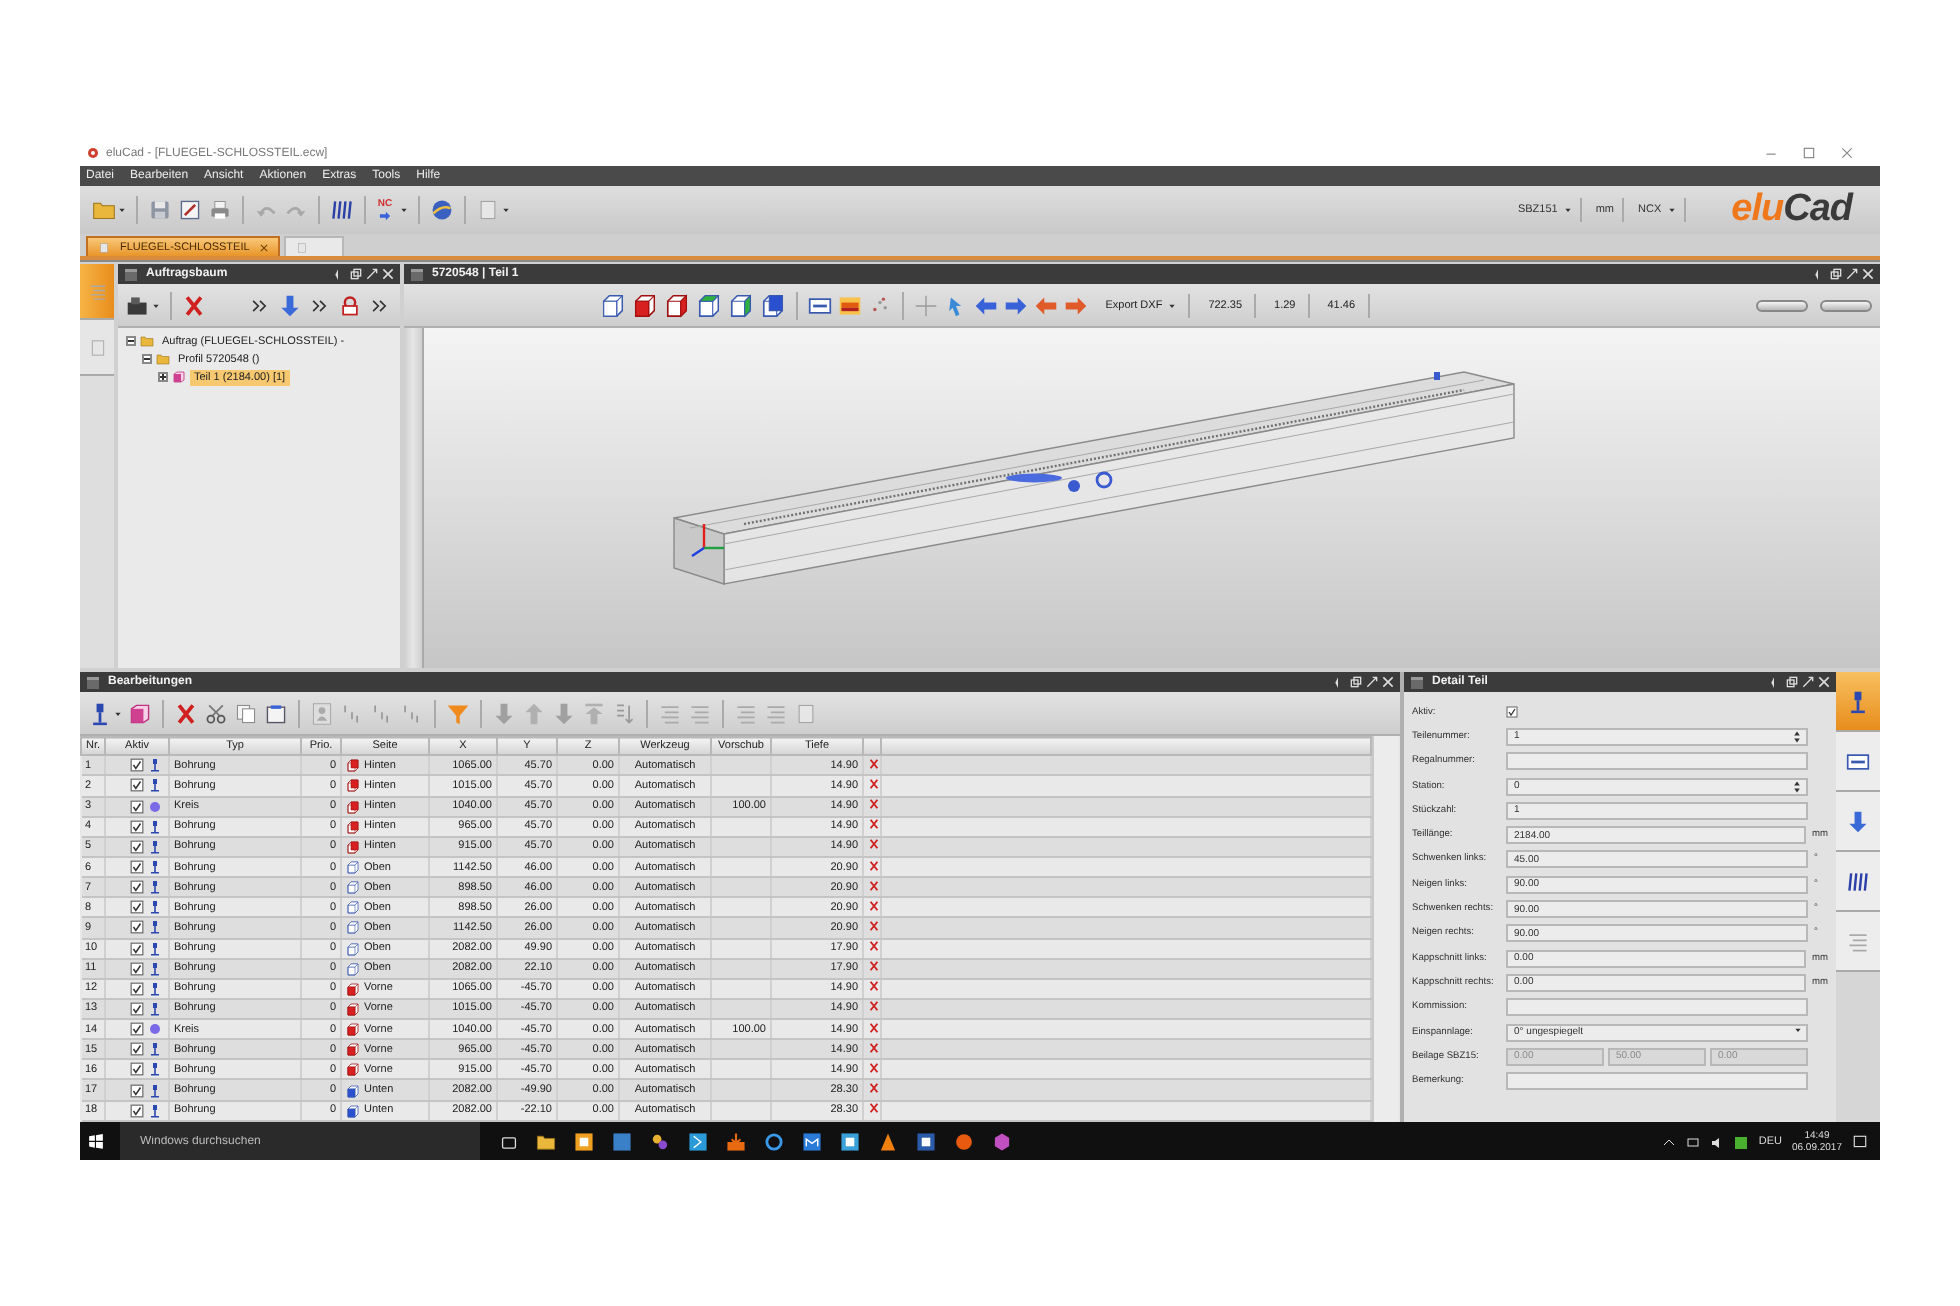  What do you see at coordinates (276, 713) in the screenshot?
I see `clipboard-icon` at bounding box center [276, 713].